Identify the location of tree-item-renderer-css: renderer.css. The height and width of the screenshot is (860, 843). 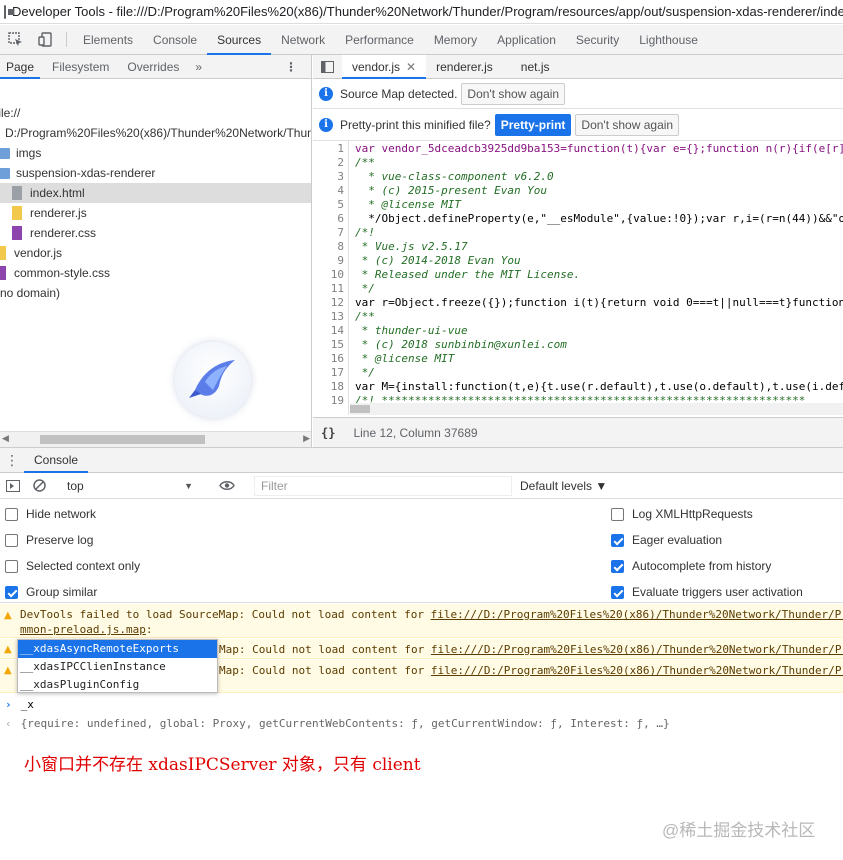
(54, 233).